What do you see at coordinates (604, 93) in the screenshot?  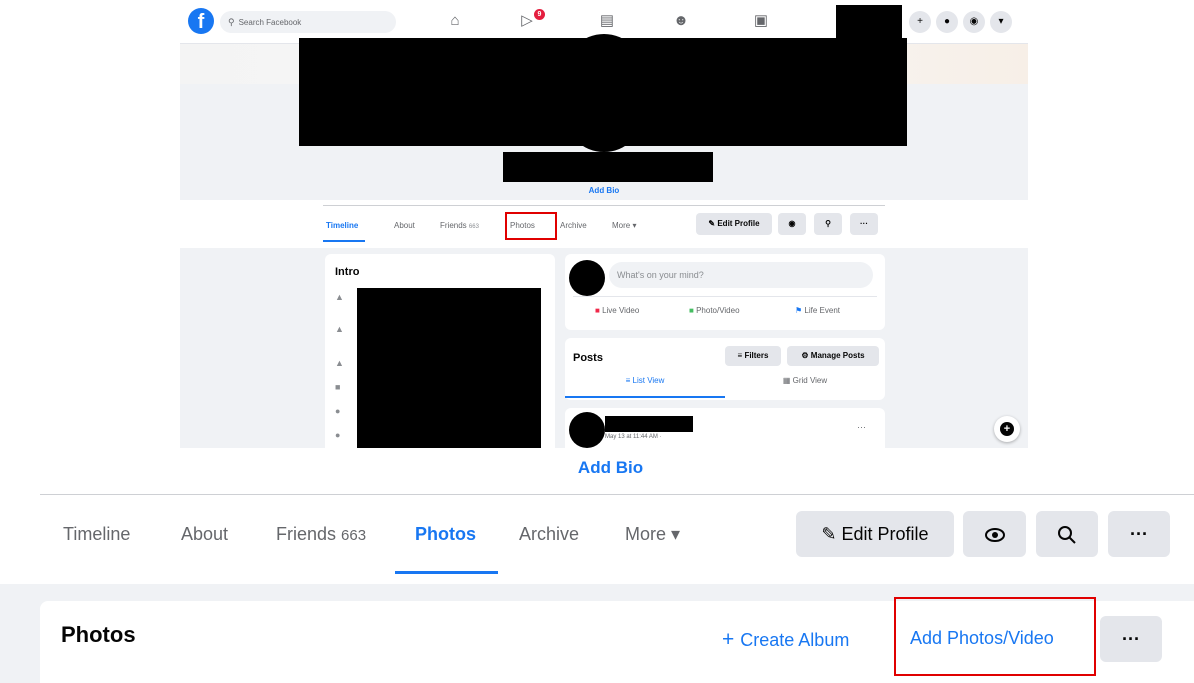 I see `profile-picture-redacted` at bounding box center [604, 93].